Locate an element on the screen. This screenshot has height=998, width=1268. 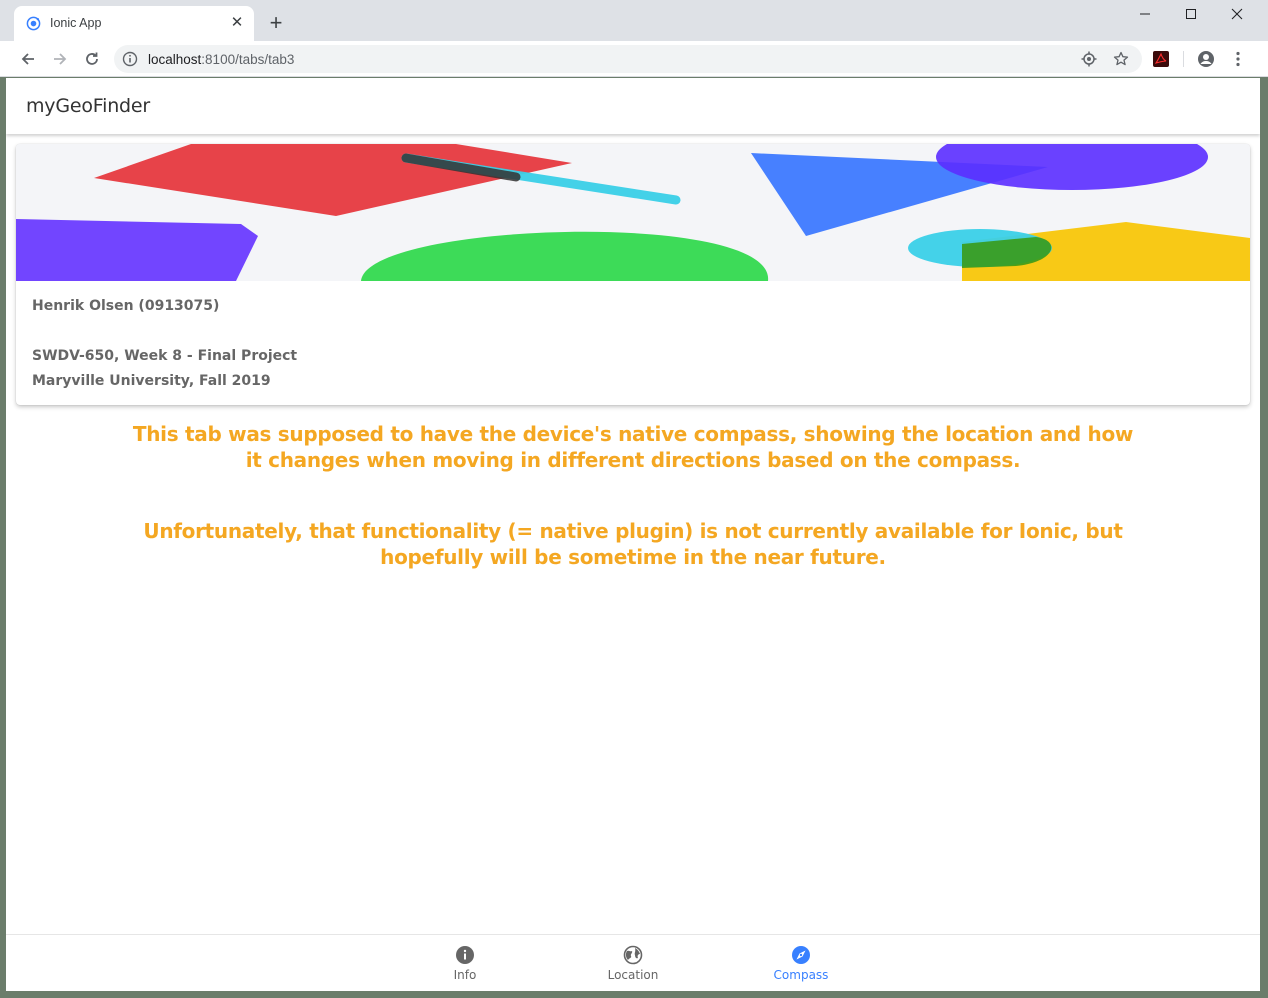
profile-avatar-icon is located at coordinates (1206, 59).